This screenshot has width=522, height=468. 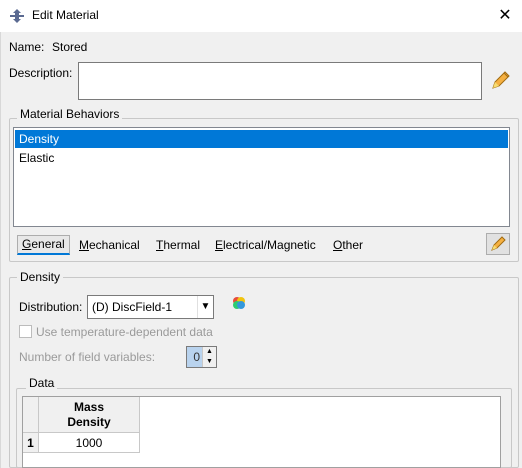 What do you see at coordinates (501, 80) in the screenshot?
I see `pencil-icon` at bounding box center [501, 80].